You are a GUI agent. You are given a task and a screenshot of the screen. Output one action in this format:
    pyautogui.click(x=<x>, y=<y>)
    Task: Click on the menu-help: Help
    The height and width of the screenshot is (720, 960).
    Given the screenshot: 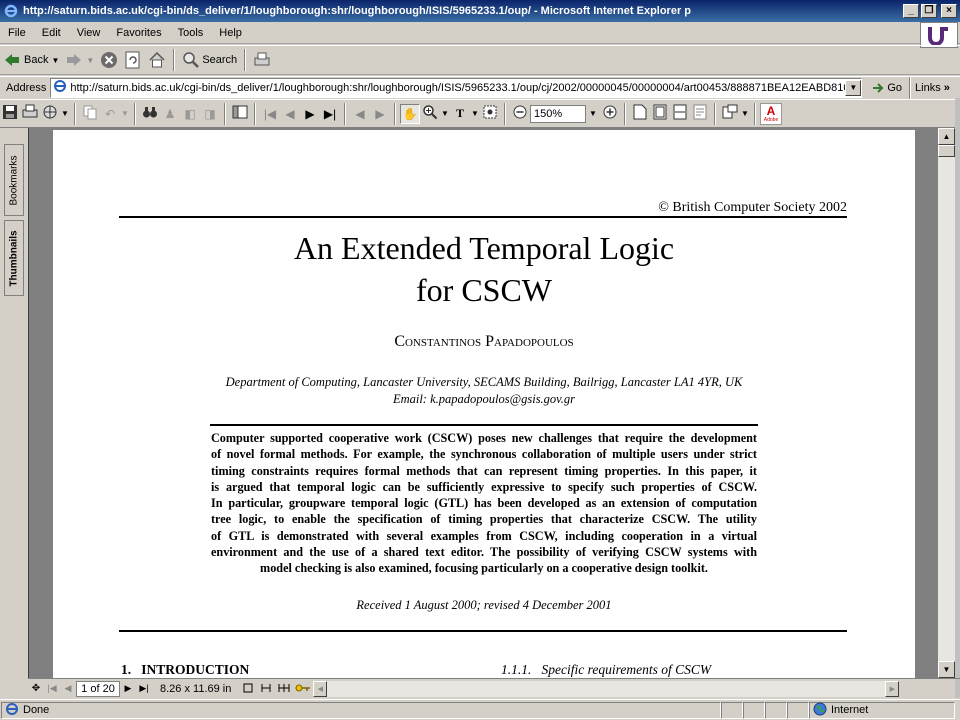 What is the action you would take?
    pyautogui.click(x=230, y=33)
    